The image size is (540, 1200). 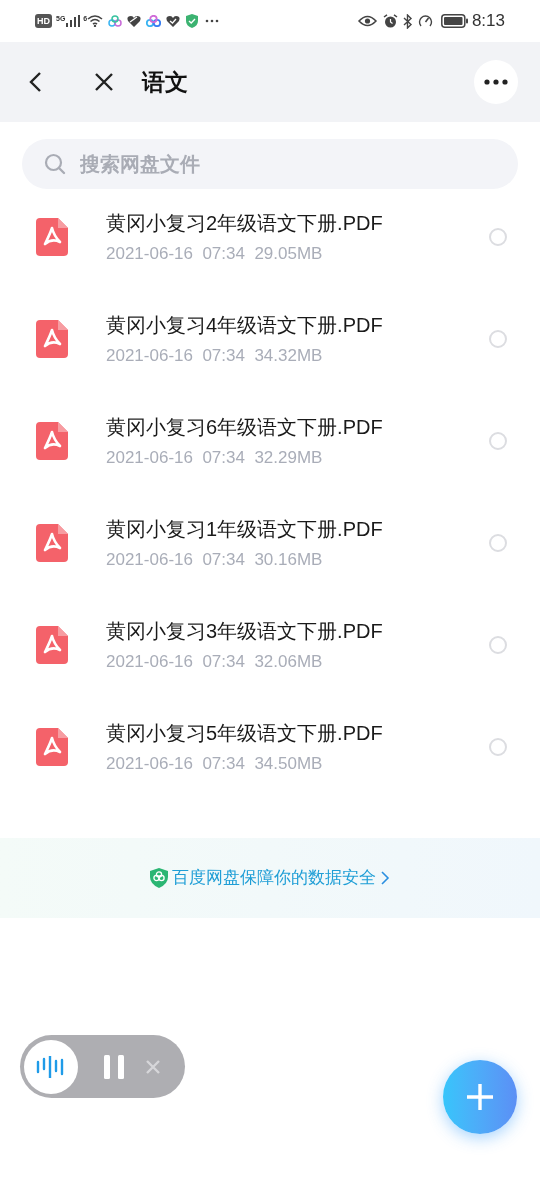 What do you see at coordinates (454, 21) in the screenshot?
I see `battery-icon` at bounding box center [454, 21].